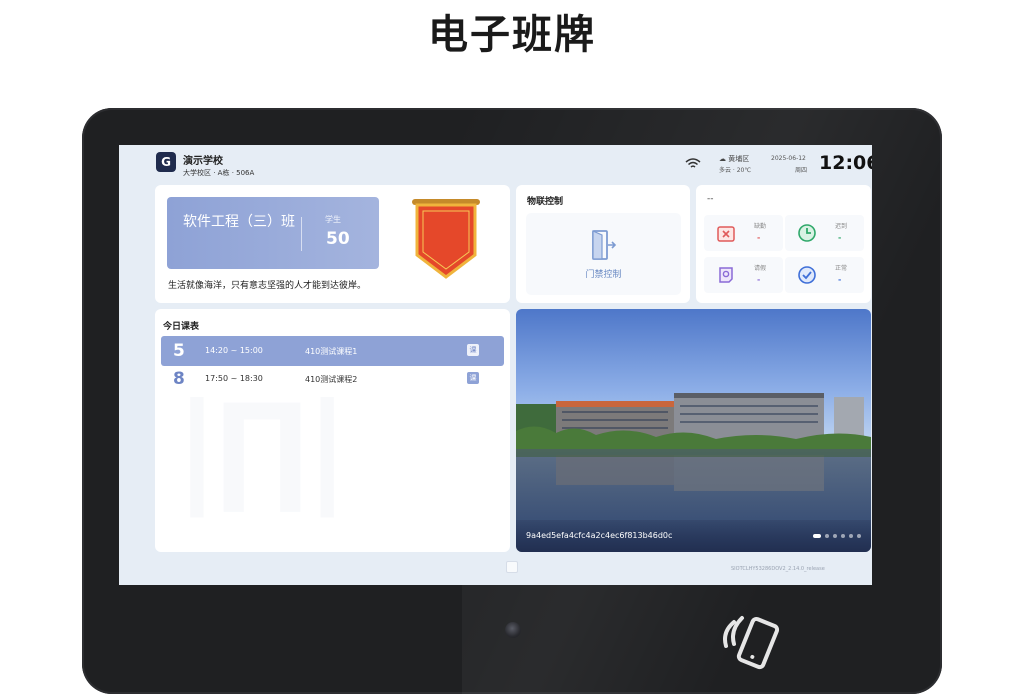 The image size is (1024, 696). Describe the element at coordinates (267, 286) in the screenshot. I see `class-motto: 生活就像海洋，只有意志坚强的人才能到达彼岸。` at that location.